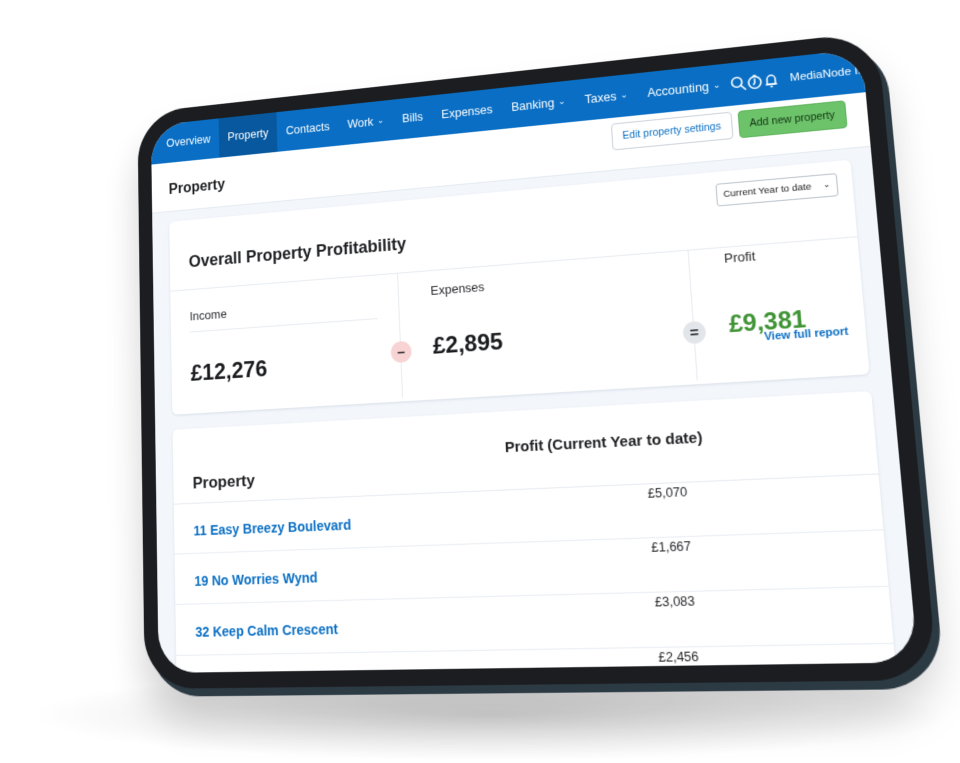  I want to click on nav-label: Contacts, so click(307, 129).